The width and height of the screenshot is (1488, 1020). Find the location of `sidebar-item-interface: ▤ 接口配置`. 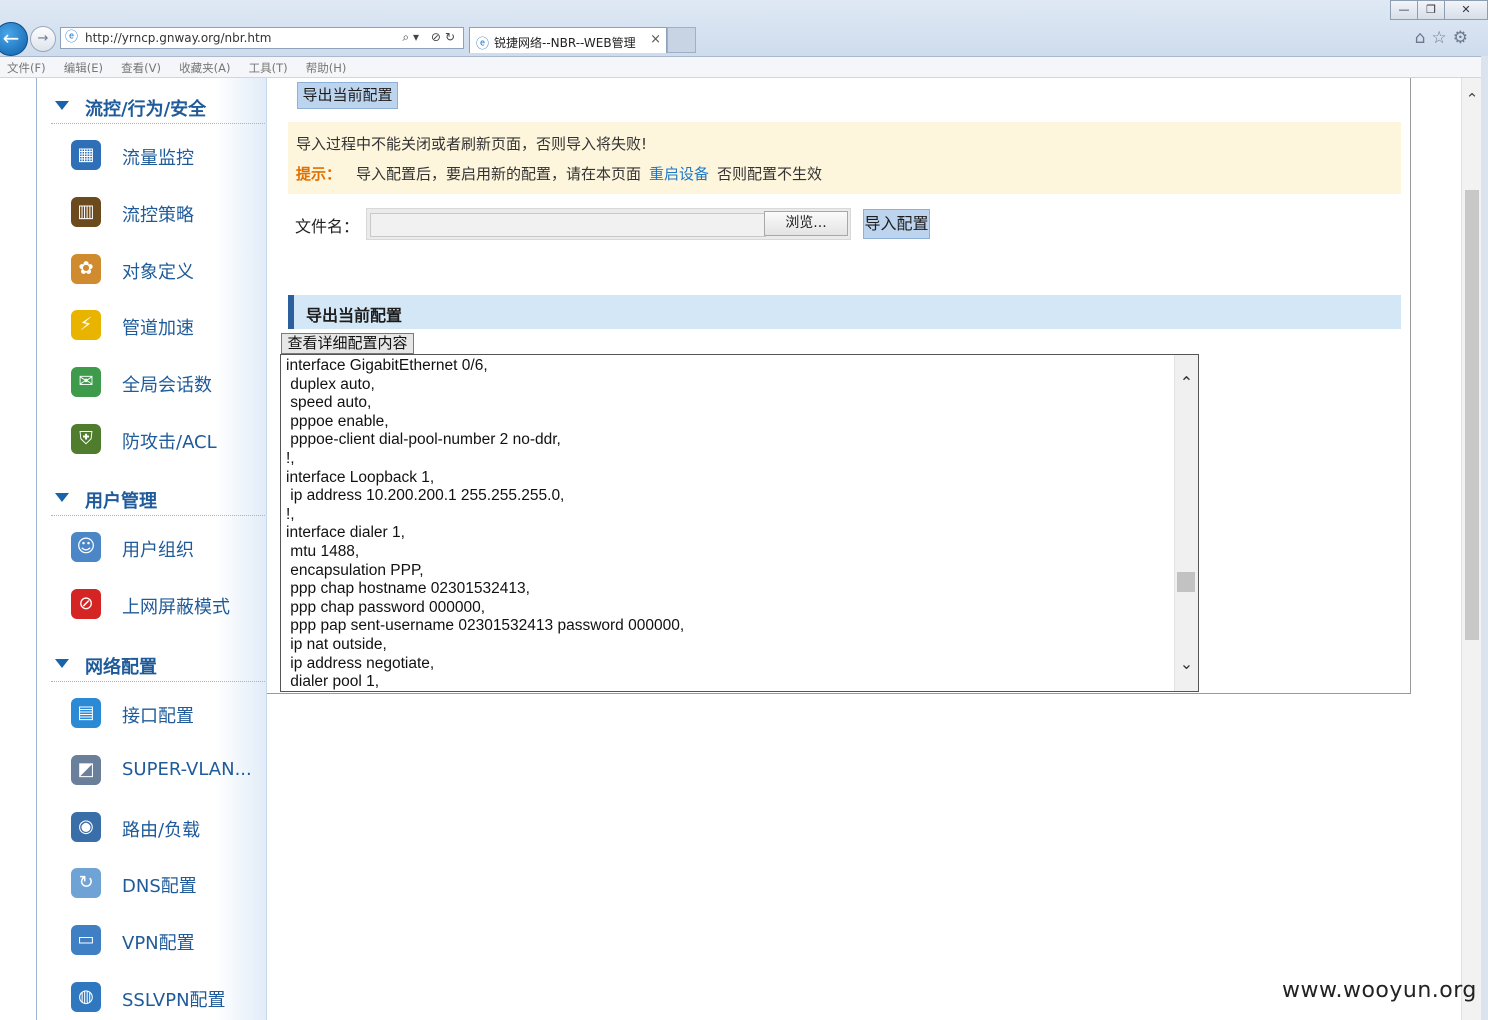

sidebar-item-interface: ▤ 接口配置 is located at coordinates (151, 714).